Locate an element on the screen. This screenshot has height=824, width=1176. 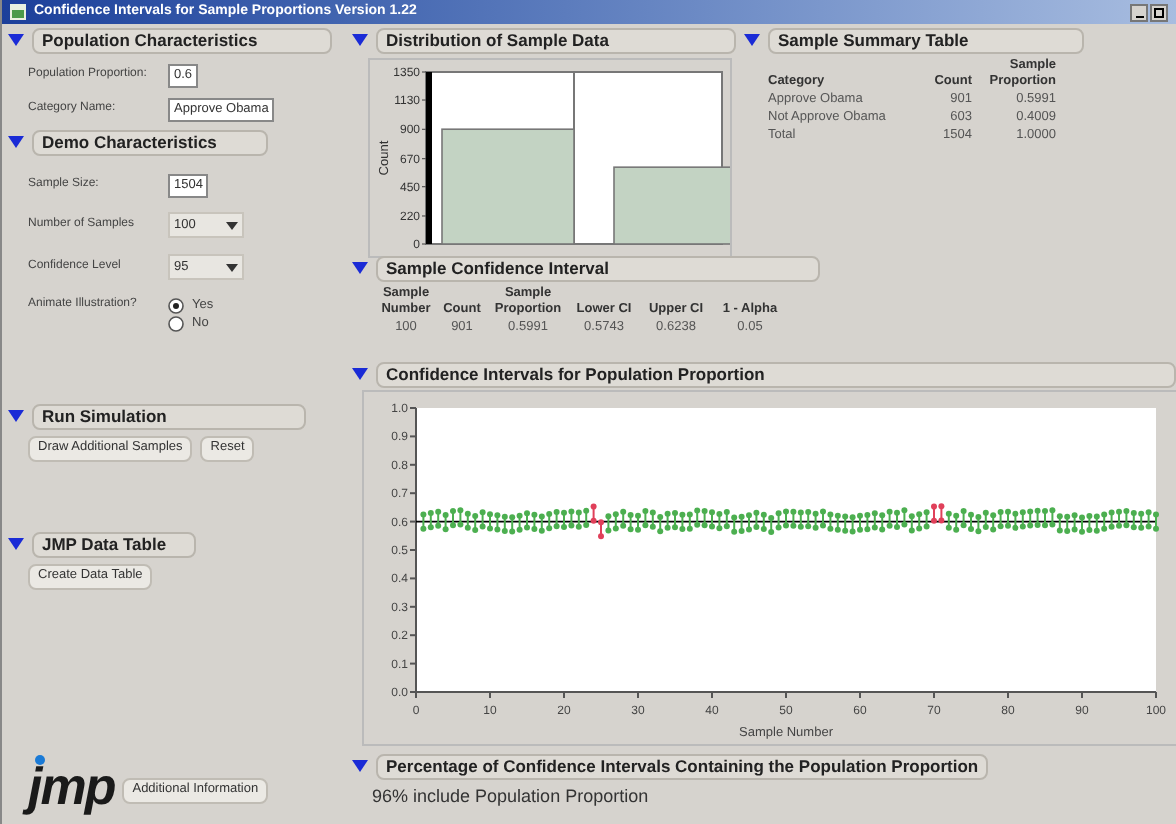
section-header: Sample Confidence Interval is located at coordinates (598, 269).